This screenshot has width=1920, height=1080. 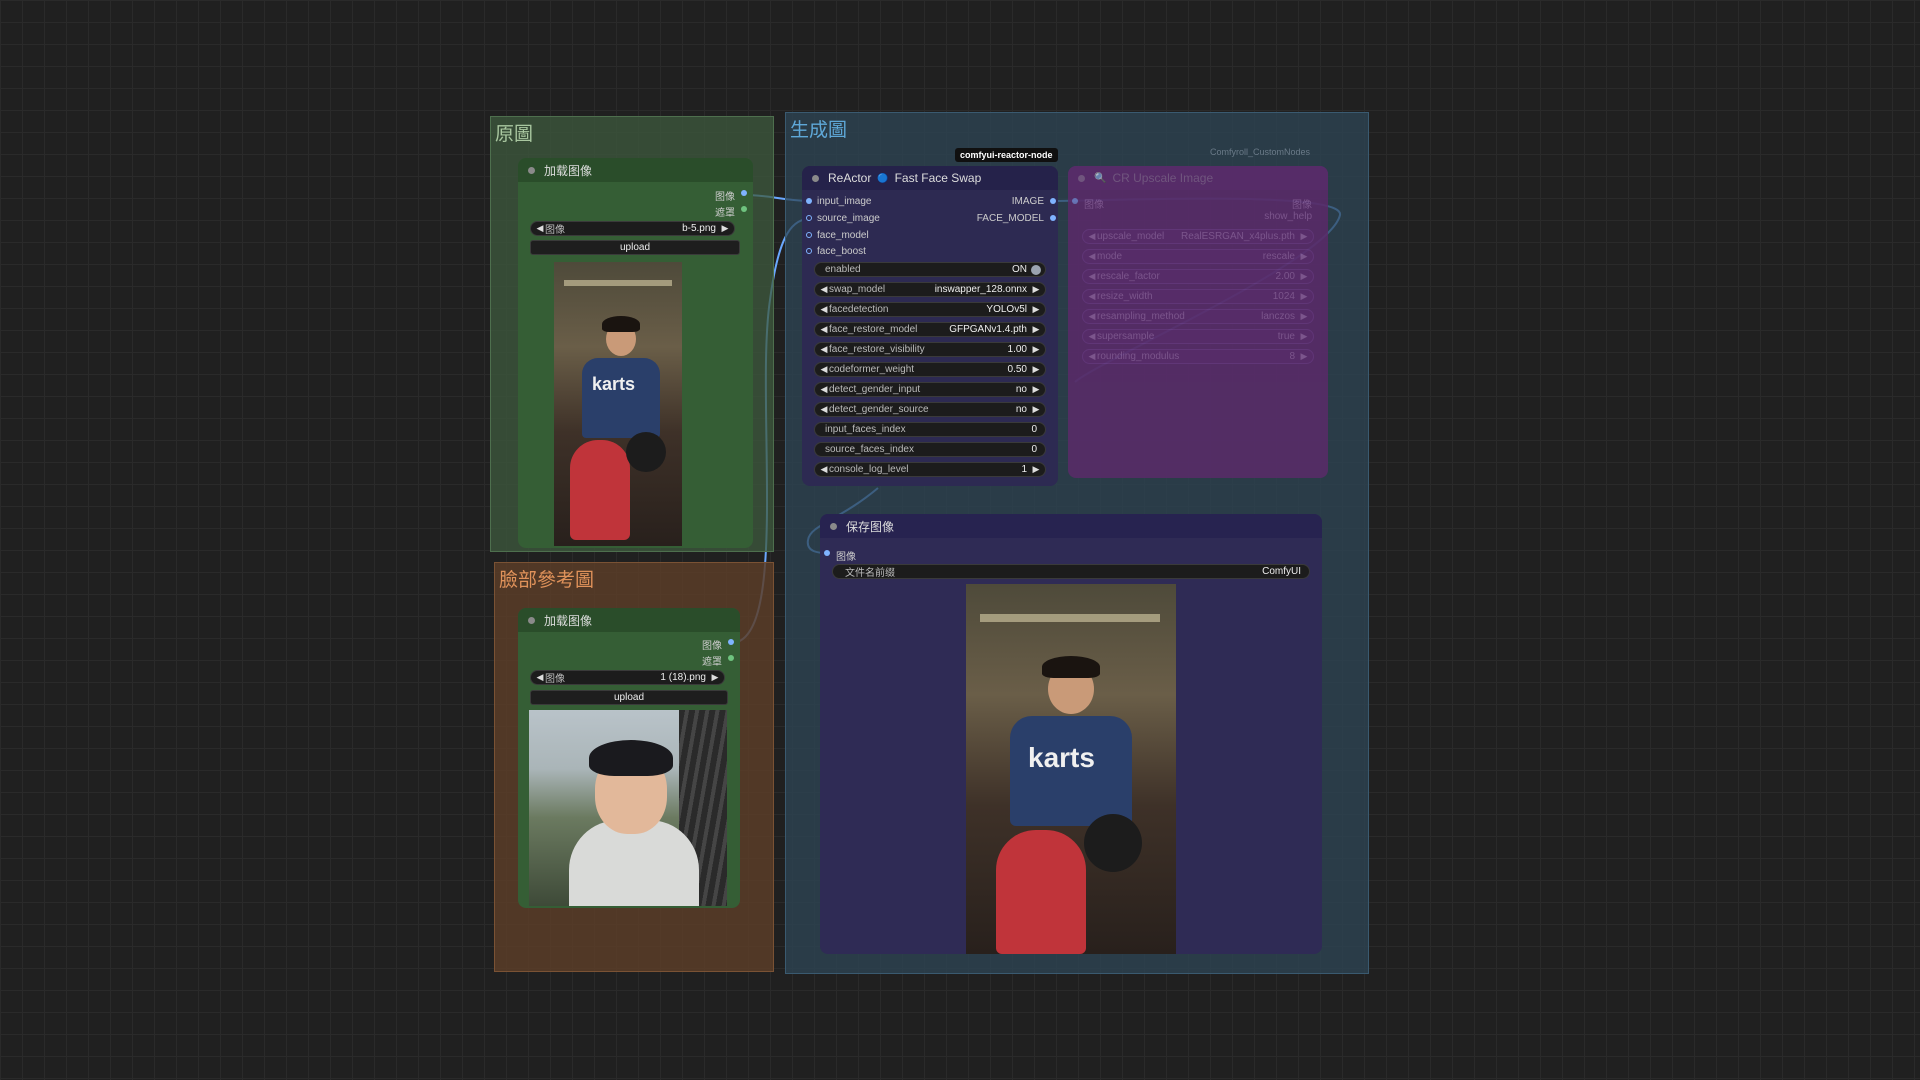 What do you see at coordinates (843, 235) in the screenshot?
I see `input-slot-label: face_model` at bounding box center [843, 235].